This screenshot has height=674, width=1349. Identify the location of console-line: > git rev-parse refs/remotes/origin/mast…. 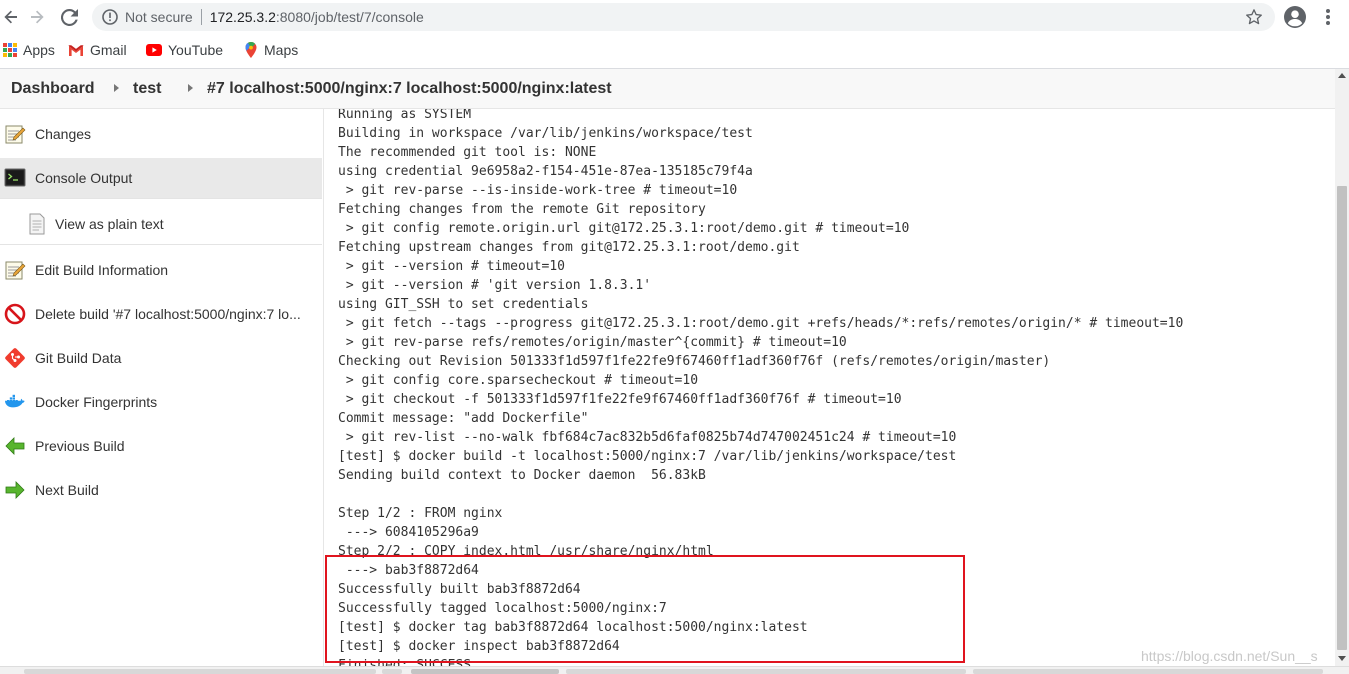
(592, 342).